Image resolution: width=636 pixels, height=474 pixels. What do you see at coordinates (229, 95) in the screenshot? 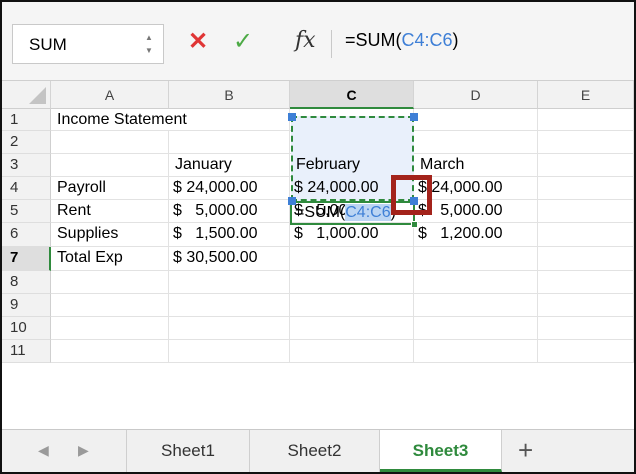
I see `column-header-b: B` at bounding box center [229, 95].